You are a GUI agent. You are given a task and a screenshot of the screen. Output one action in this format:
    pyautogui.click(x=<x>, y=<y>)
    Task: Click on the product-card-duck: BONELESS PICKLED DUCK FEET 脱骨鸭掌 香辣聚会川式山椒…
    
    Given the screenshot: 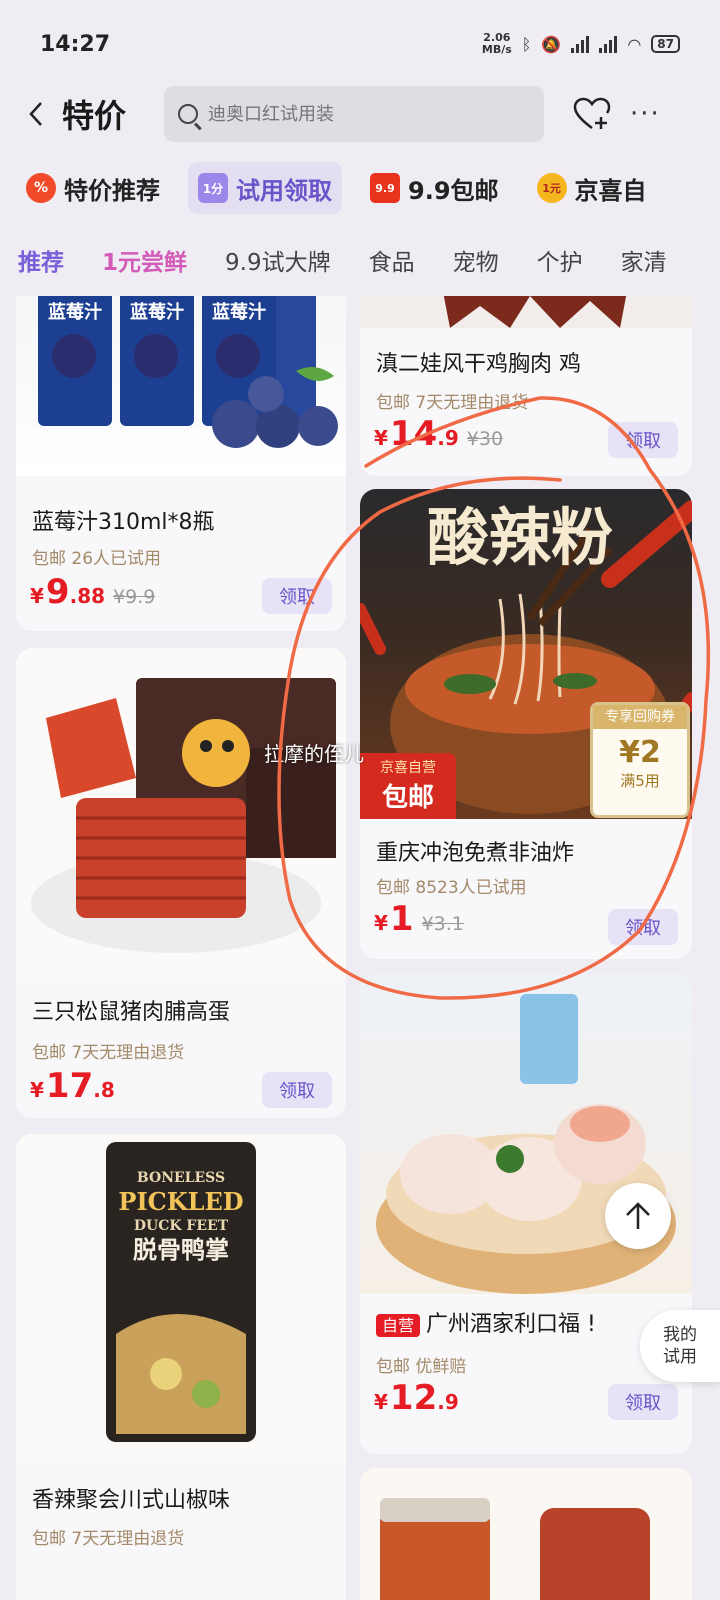 What is the action you would take?
    pyautogui.click(x=181, y=1367)
    